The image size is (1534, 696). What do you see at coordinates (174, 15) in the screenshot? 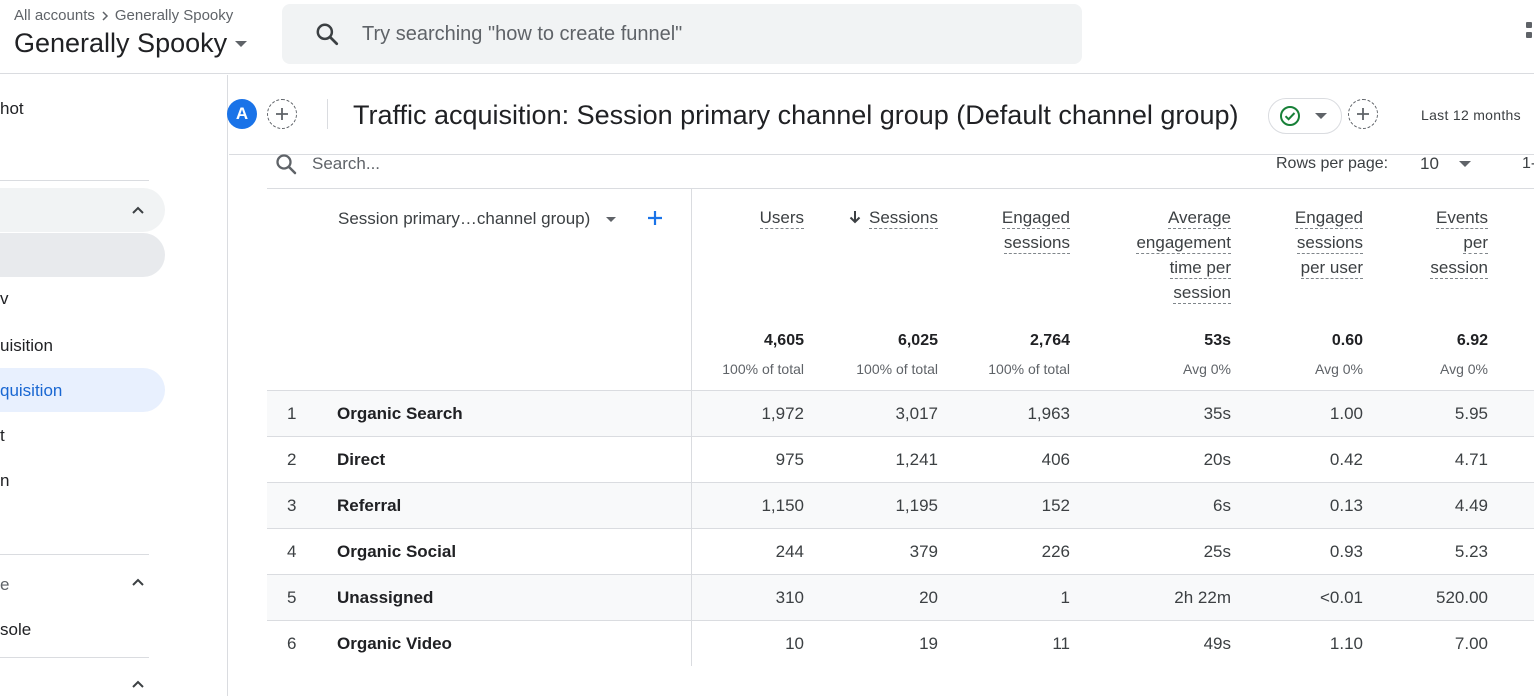
I see `breadcrumb-account: Generally Spooky` at bounding box center [174, 15].